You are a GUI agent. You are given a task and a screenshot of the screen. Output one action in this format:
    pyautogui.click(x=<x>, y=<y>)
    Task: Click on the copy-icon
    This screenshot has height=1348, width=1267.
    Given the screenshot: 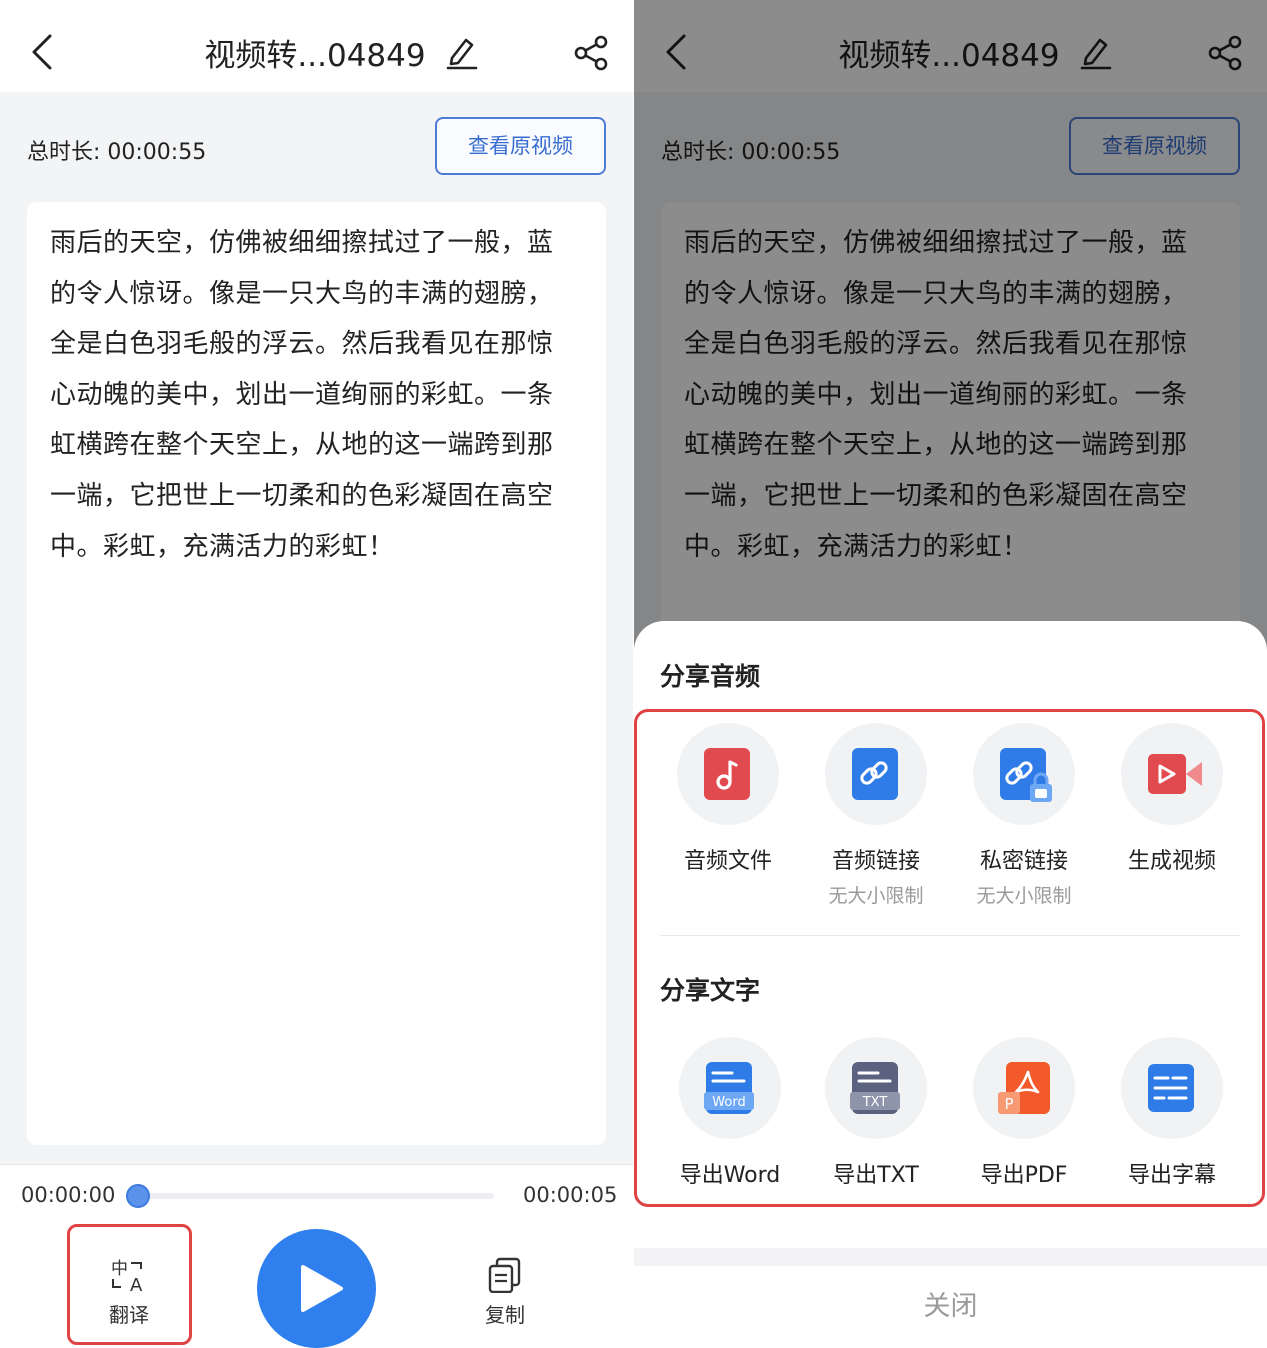 What is the action you would take?
    pyautogui.click(x=504, y=1275)
    